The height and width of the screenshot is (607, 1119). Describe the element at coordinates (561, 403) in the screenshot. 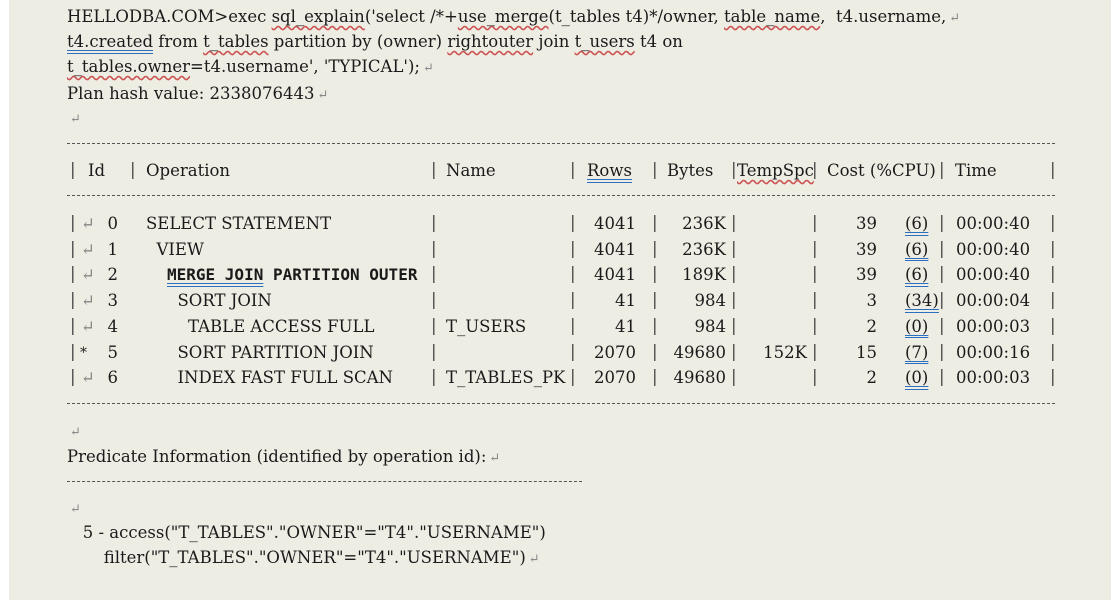

I see `separator-bottom` at that location.